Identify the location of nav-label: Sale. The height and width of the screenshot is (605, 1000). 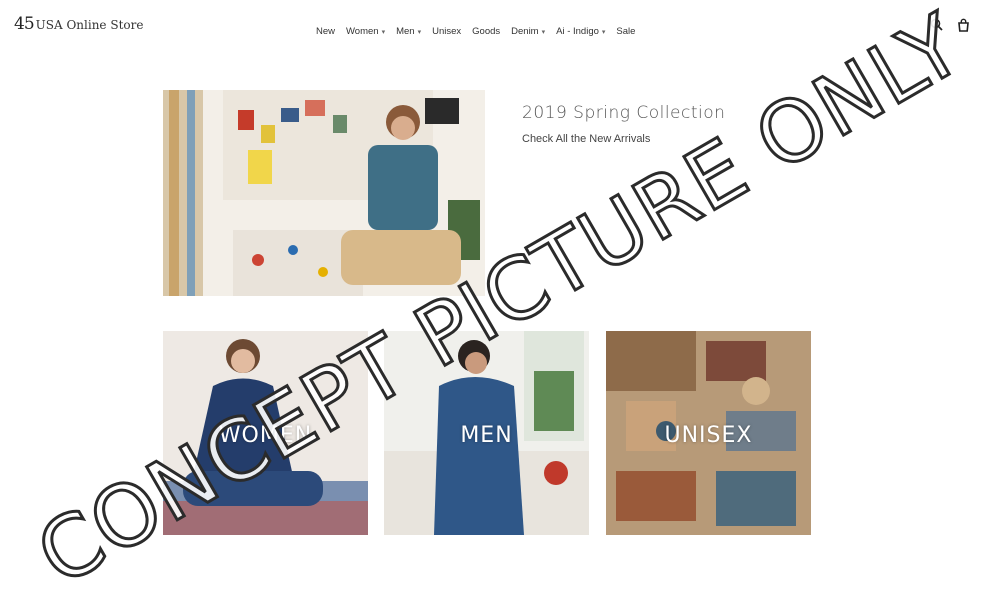
(626, 31).